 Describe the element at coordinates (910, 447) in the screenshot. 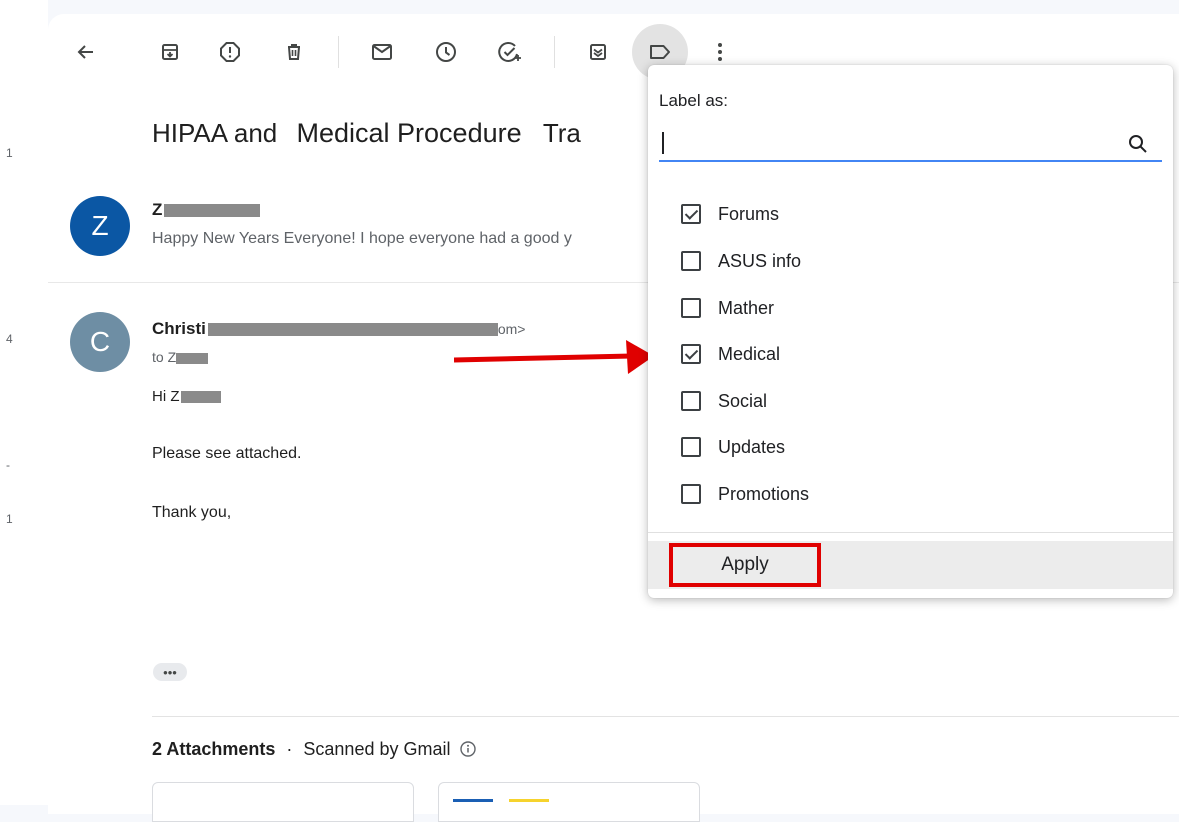

I see `label-option-updates: Updates` at that location.